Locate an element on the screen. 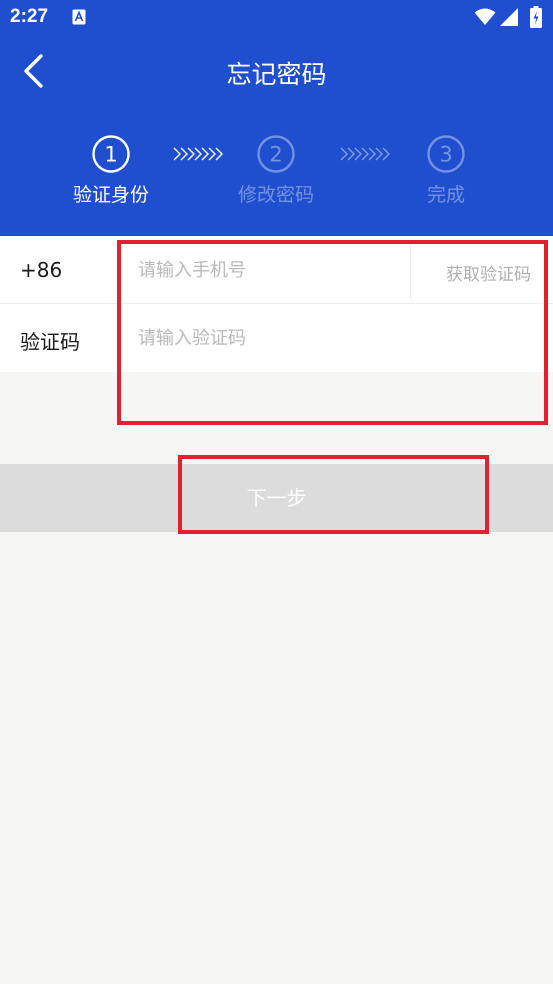 The height and width of the screenshot is (984, 553). step-number: 2 is located at coordinates (275, 155).